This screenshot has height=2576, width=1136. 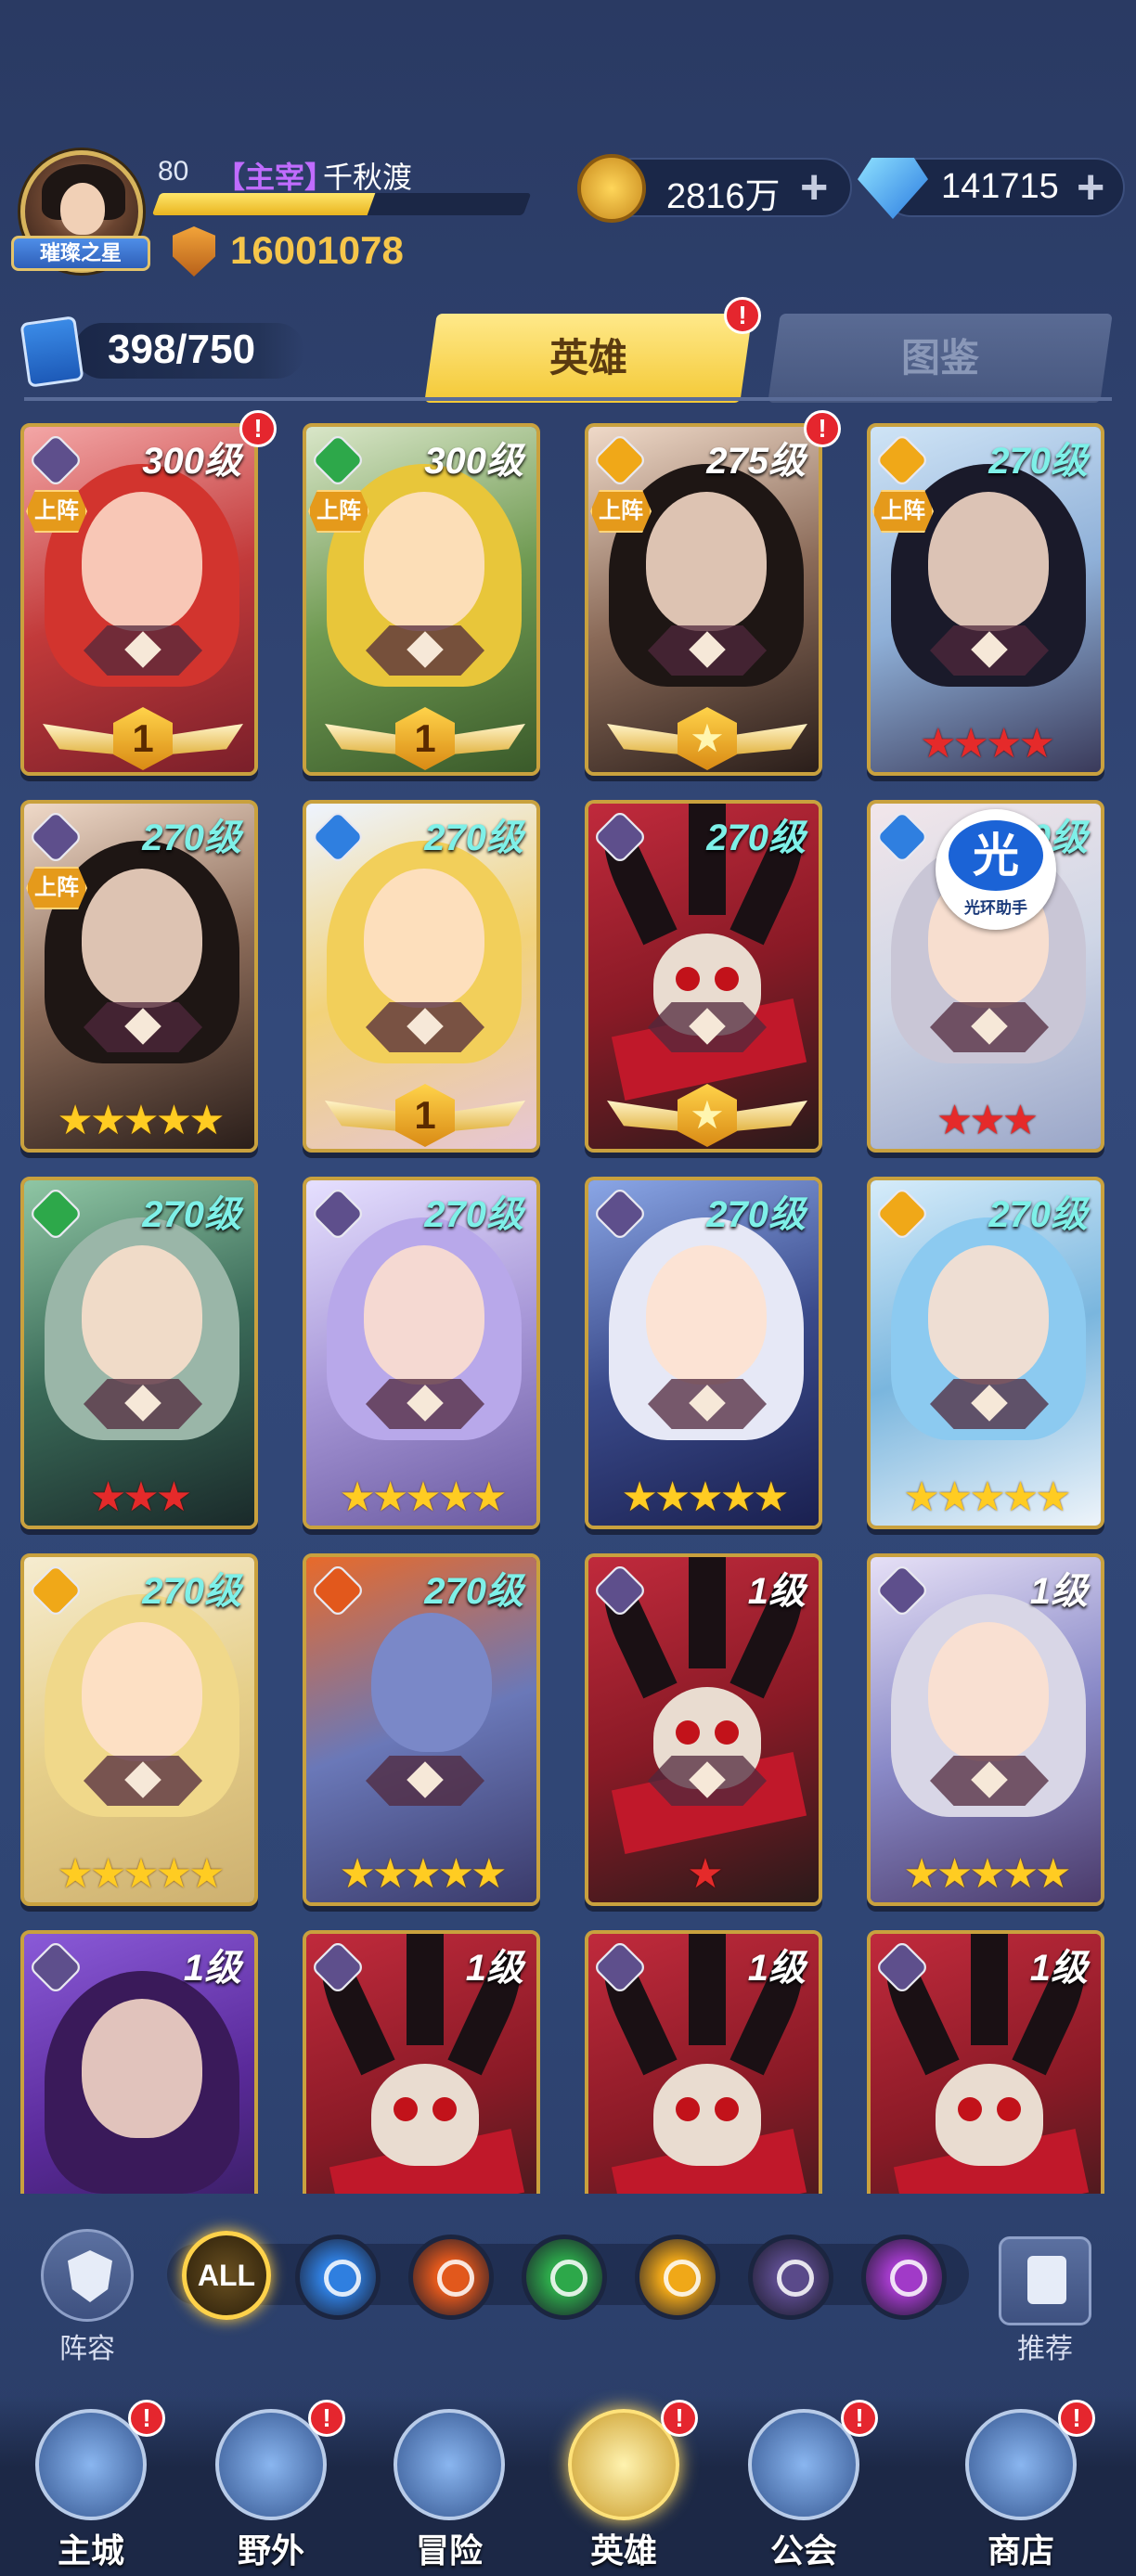 What do you see at coordinates (985, 600) in the screenshot?
I see `hero-card: 270级 上阵 ★★★★` at bounding box center [985, 600].